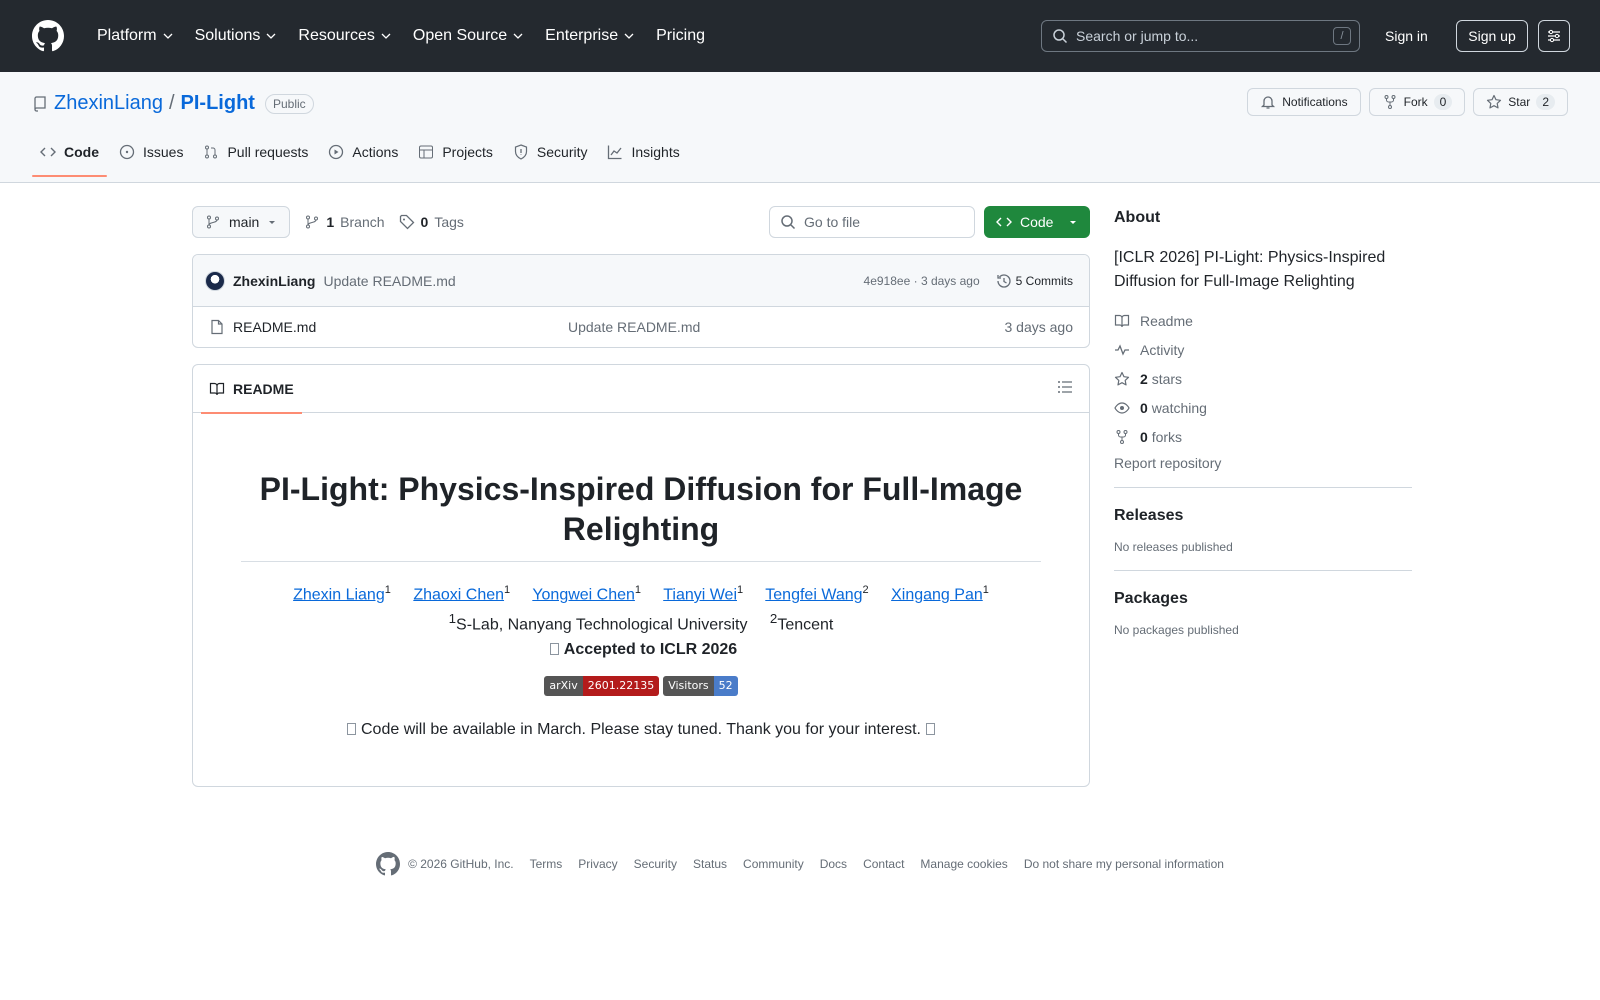 Image resolution: width=1600 pixels, height=1000 pixels. What do you see at coordinates (1144, 436) in the screenshot?
I see `forks-count: 0` at bounding box center [1144, 436].